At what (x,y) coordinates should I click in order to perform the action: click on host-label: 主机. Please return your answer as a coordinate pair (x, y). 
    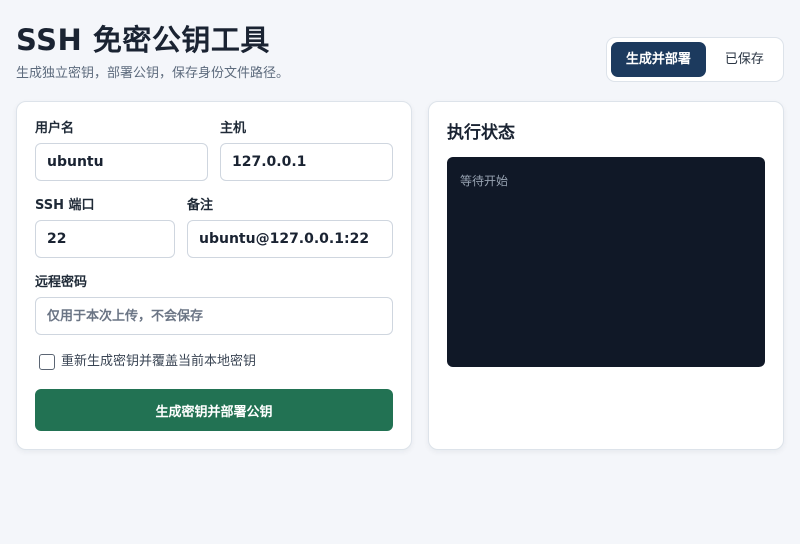
    Looking at the image, I should click on (233, 128).